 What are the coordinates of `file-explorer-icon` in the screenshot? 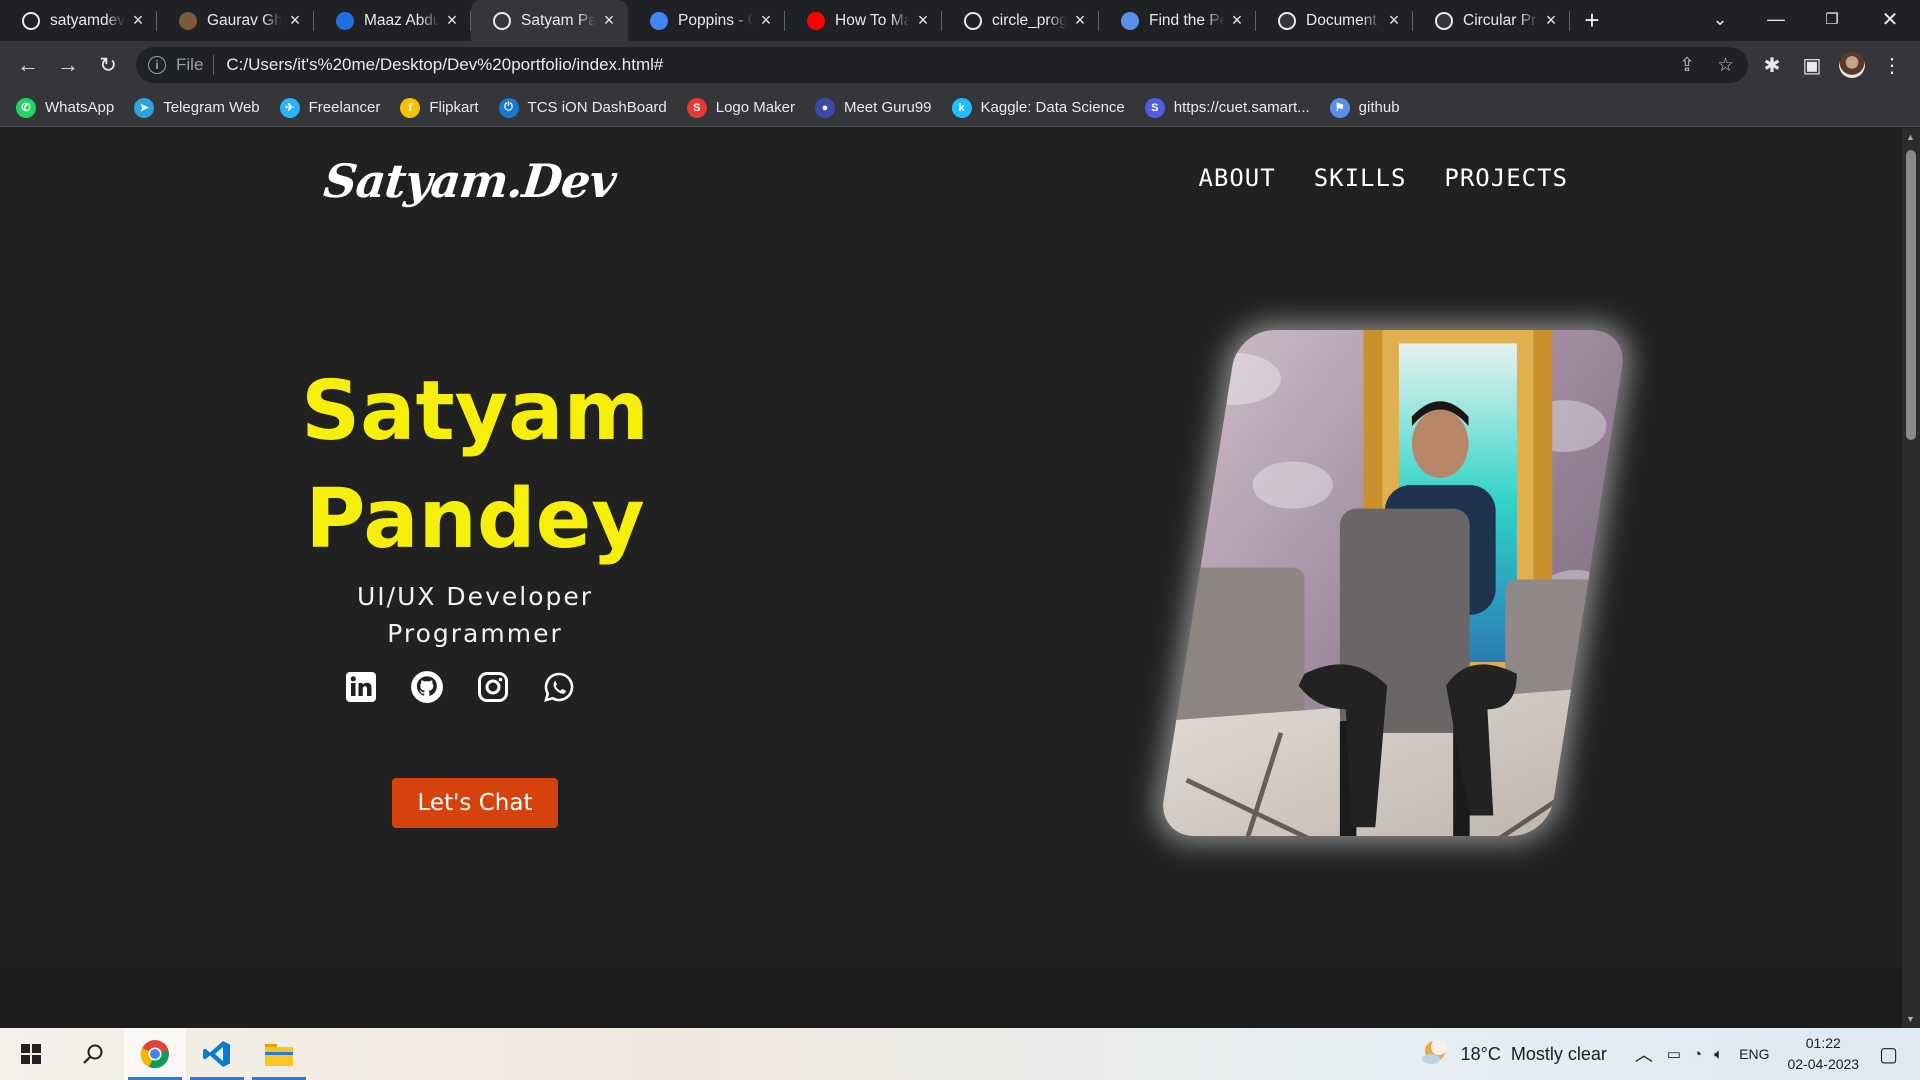 It's located at (279, 1054).